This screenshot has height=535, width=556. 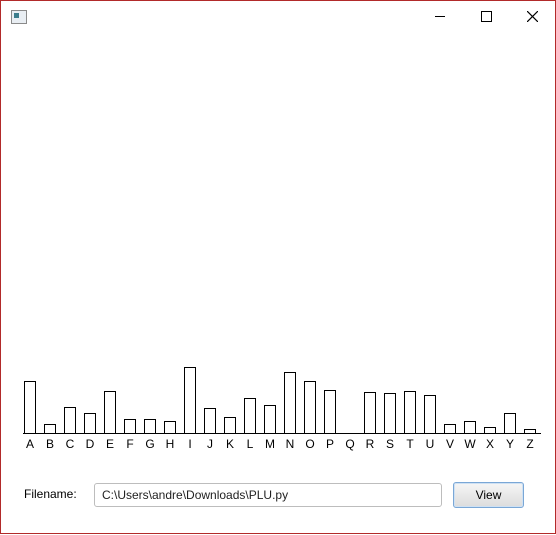 I want to click on x-tick-label-n: N, so click(x=290, y=444).